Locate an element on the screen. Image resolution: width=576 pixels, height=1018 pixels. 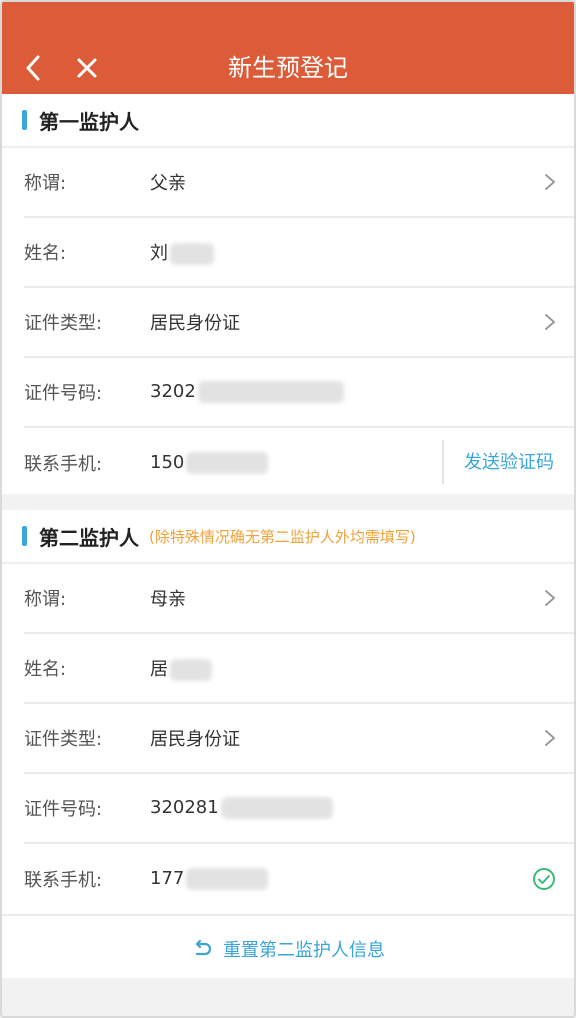
guardian2-name-row: 姓名: 居 is located at coordinates (299, 669).